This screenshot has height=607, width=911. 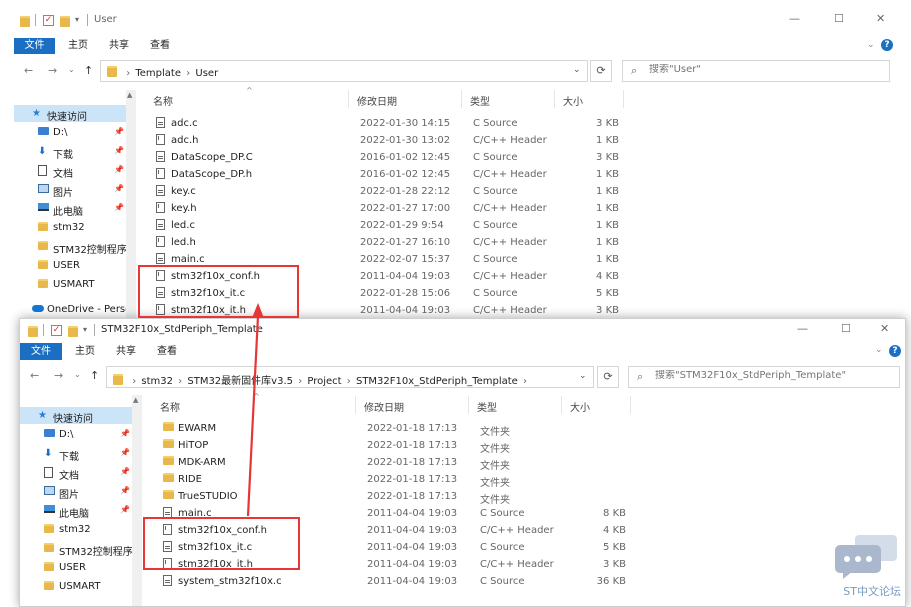 I want to click on file-row: MDK-ARM 2022-01-18 17:13 文件夹, so click(x=403, y=463).